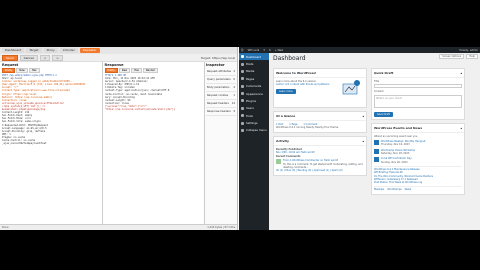 This screenshot has height=270, width=480. I want to click on tab-intruder: Intruder, so click(68, 50).